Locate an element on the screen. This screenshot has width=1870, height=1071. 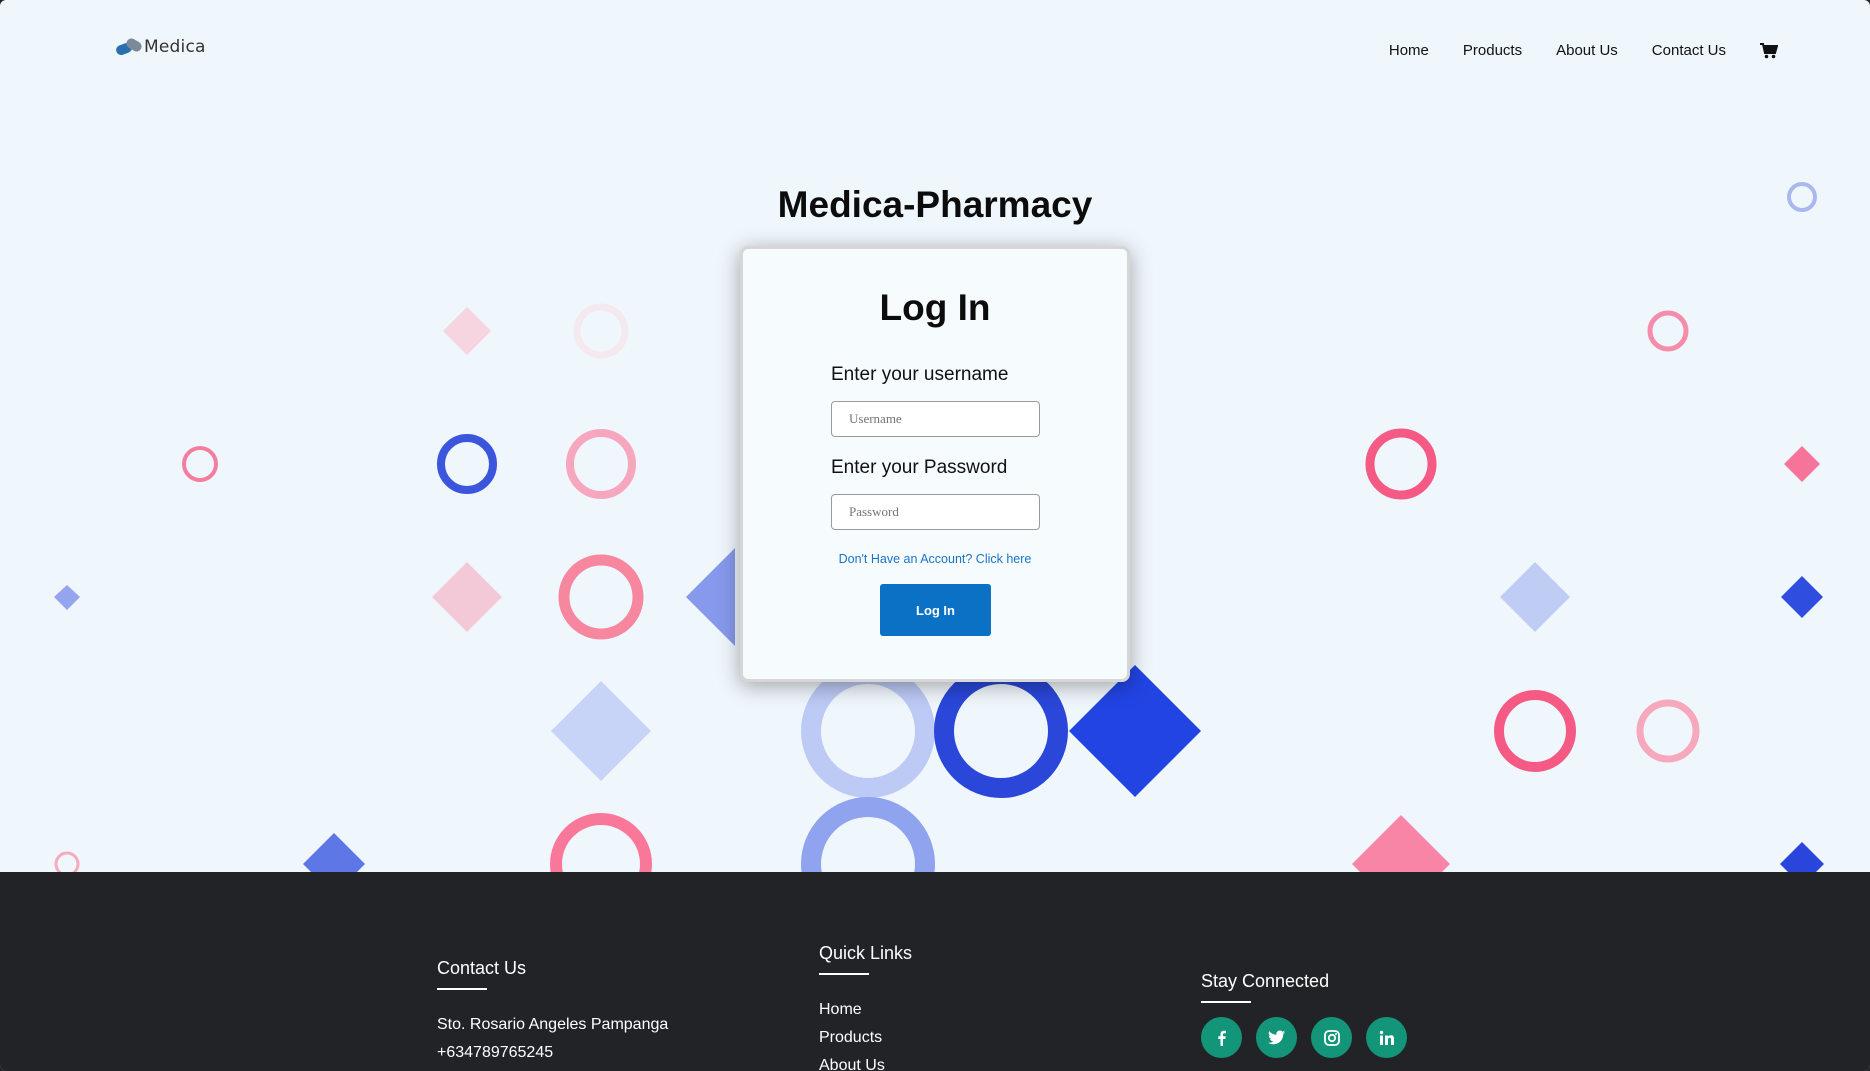
nav-link-about: About Us is located at coordinates (1587, 50).